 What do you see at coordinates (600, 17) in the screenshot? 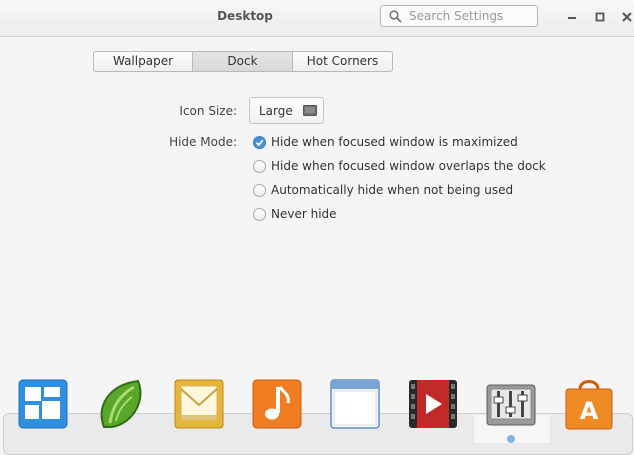
I see `maximize-icon` at bounding box center [600, 17].